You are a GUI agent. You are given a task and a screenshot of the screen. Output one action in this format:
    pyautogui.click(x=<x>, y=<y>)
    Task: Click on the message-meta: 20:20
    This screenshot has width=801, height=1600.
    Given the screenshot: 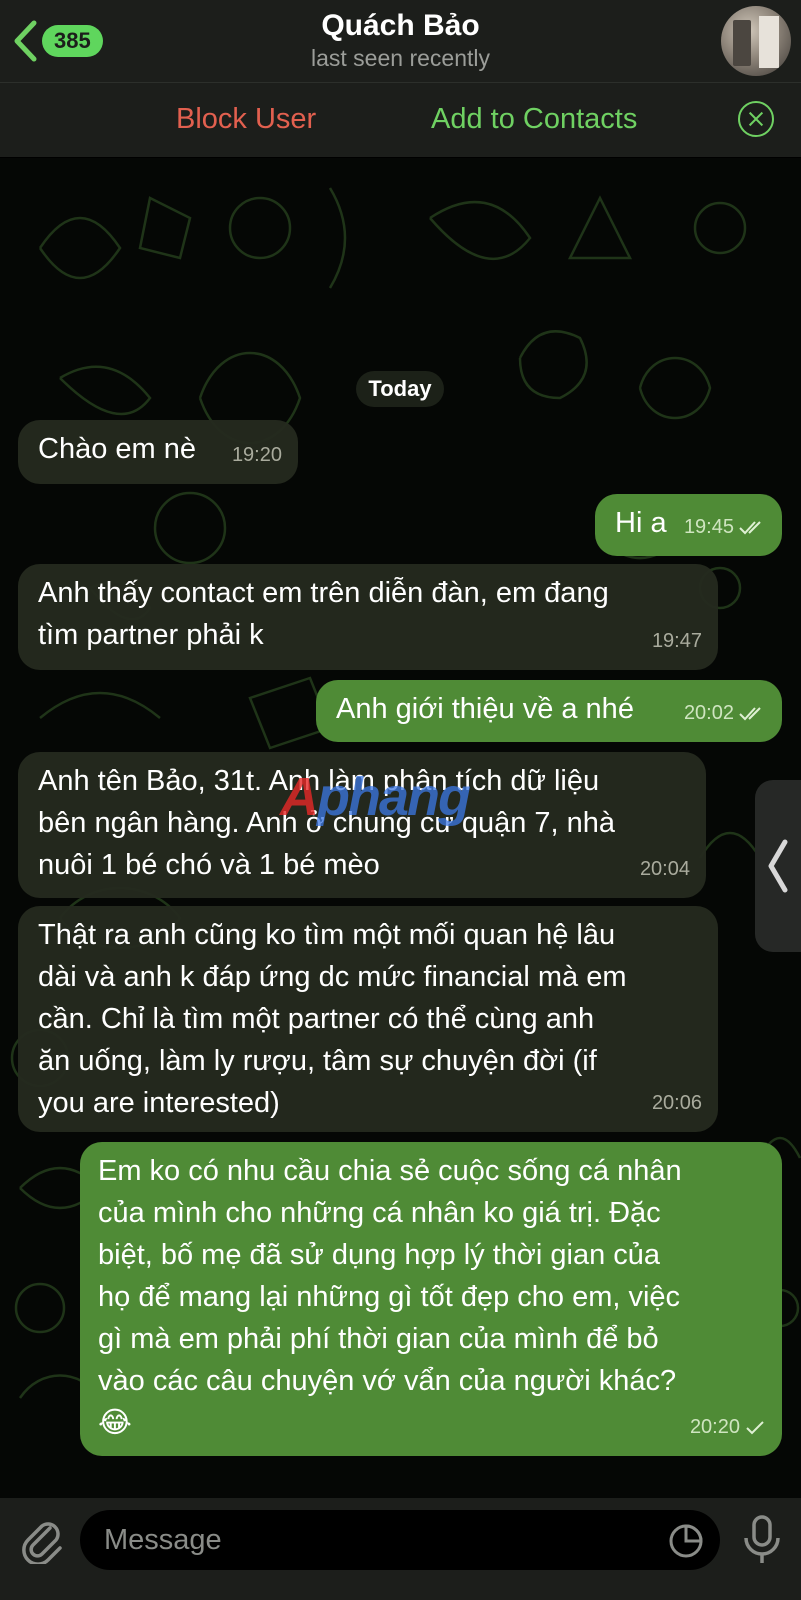 What is the action you would take?
    pyautogui.click(x=728, y=1427)
    